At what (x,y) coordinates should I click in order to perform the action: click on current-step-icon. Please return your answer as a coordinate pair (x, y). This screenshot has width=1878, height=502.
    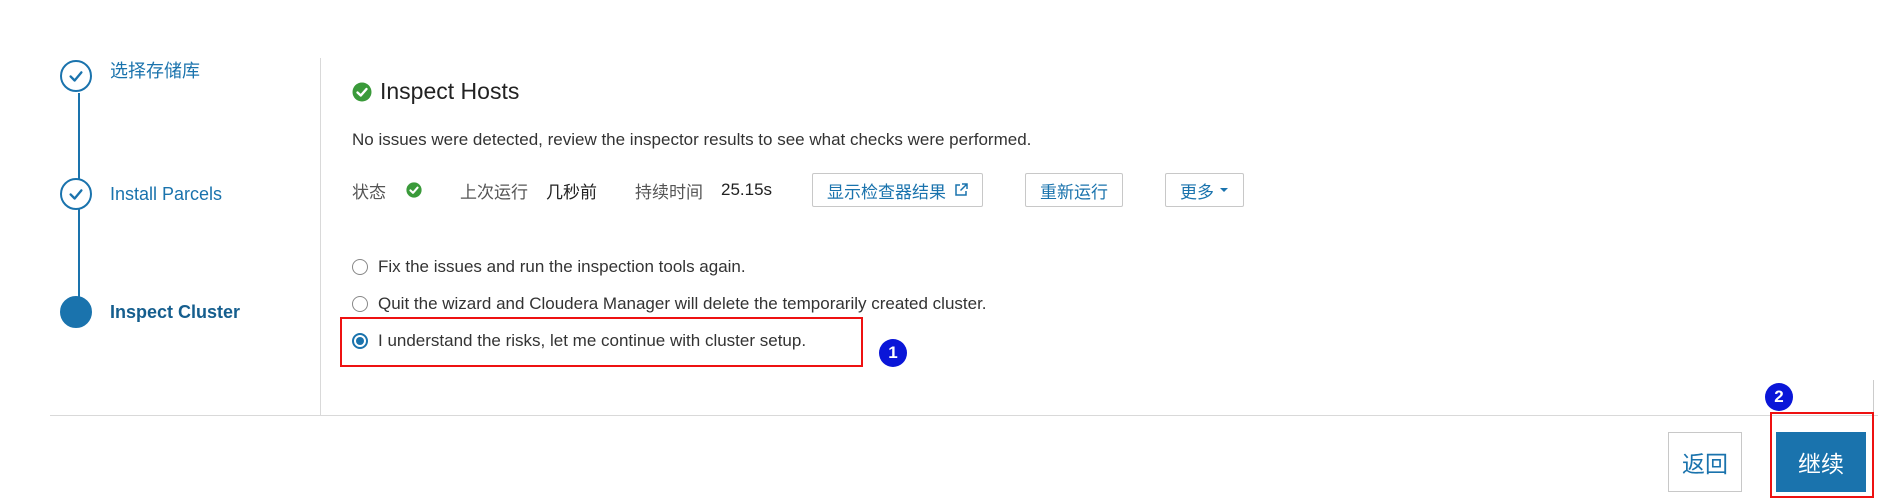
    Looking at the image, I should click on (76, 312).